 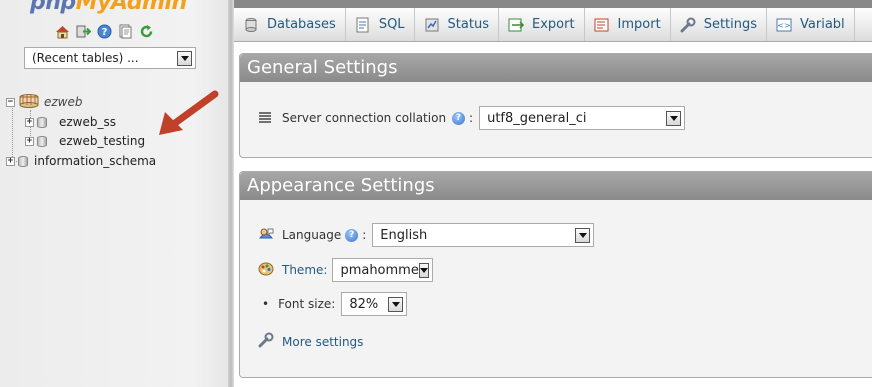 I want to click on tree-db-information-schema: + information_schema, so click(x=81, y=161).